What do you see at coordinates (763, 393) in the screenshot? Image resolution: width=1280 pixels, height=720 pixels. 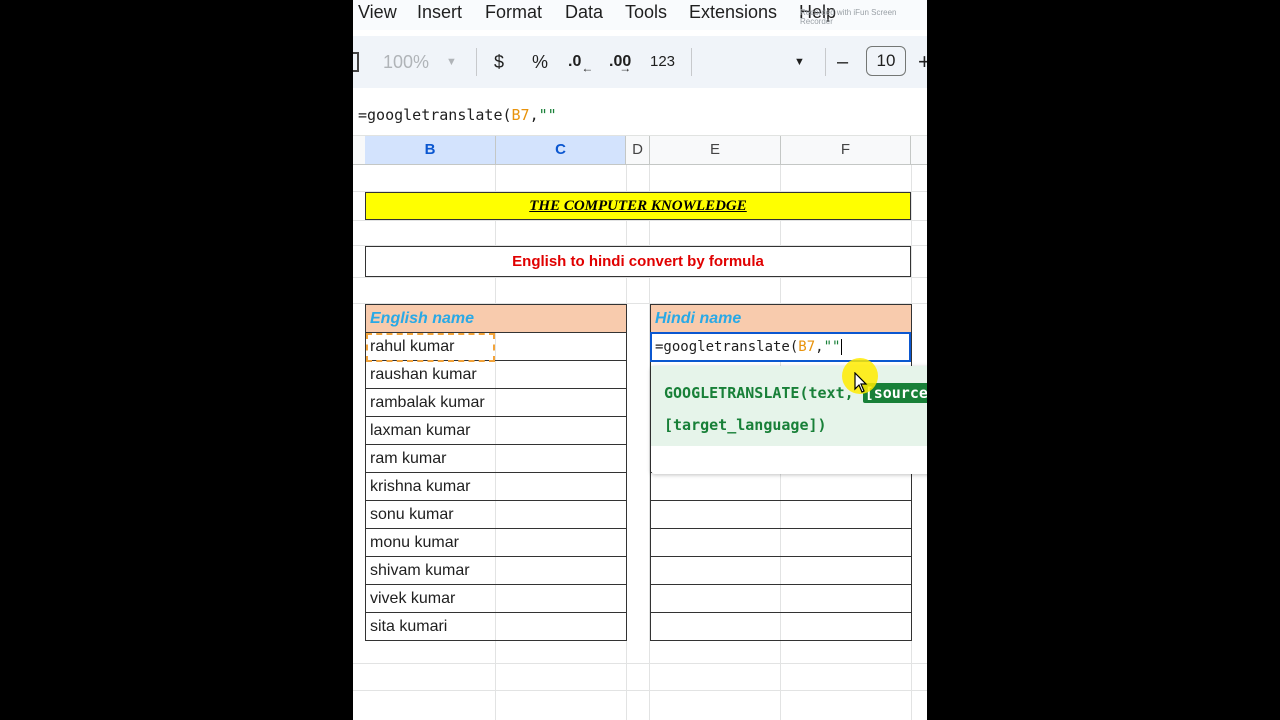 I see `signature-prefix: GOOGLETRANSLATE(text,` at bounding box center [763, 393].